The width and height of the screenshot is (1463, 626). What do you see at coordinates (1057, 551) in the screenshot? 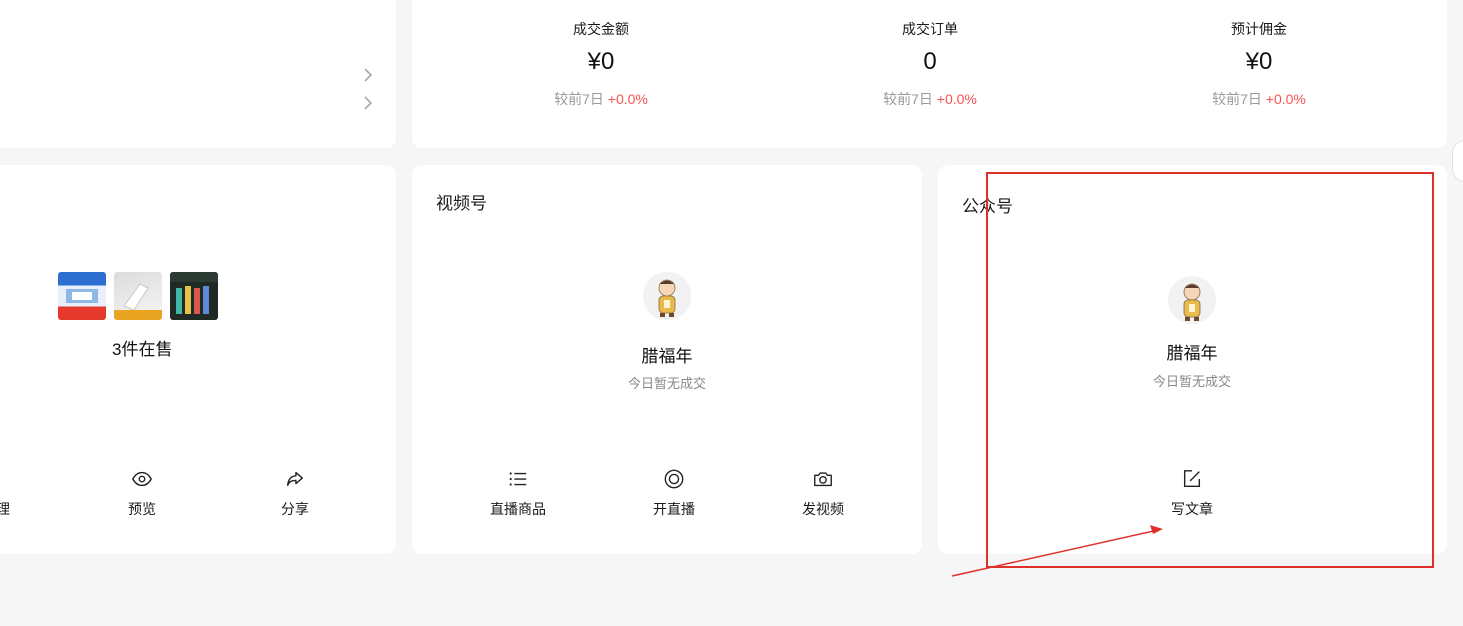
I see `annotation-arrow` at bounding box center [1057, 551].